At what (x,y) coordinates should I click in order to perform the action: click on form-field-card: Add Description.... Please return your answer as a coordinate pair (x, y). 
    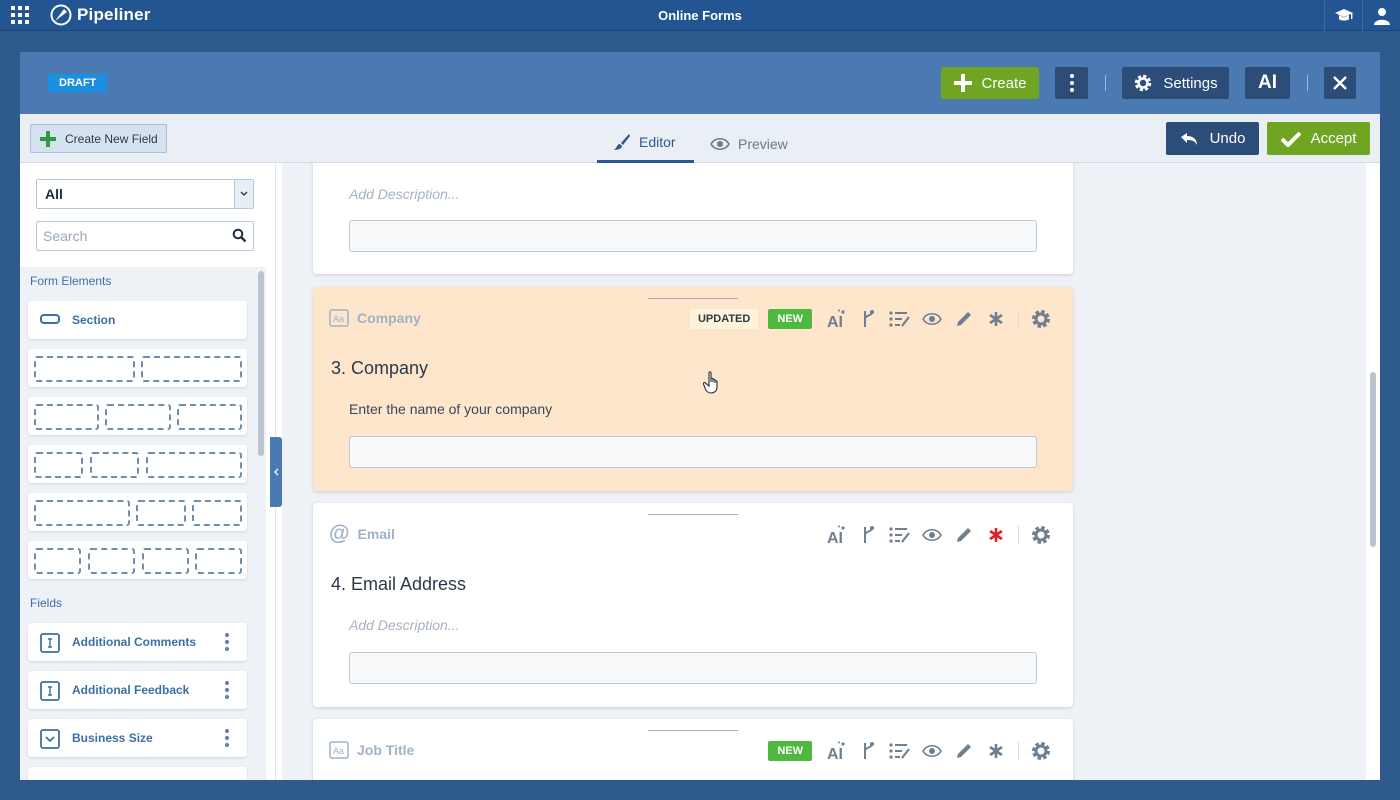
    Looking at the image, I should click on (693, 218).